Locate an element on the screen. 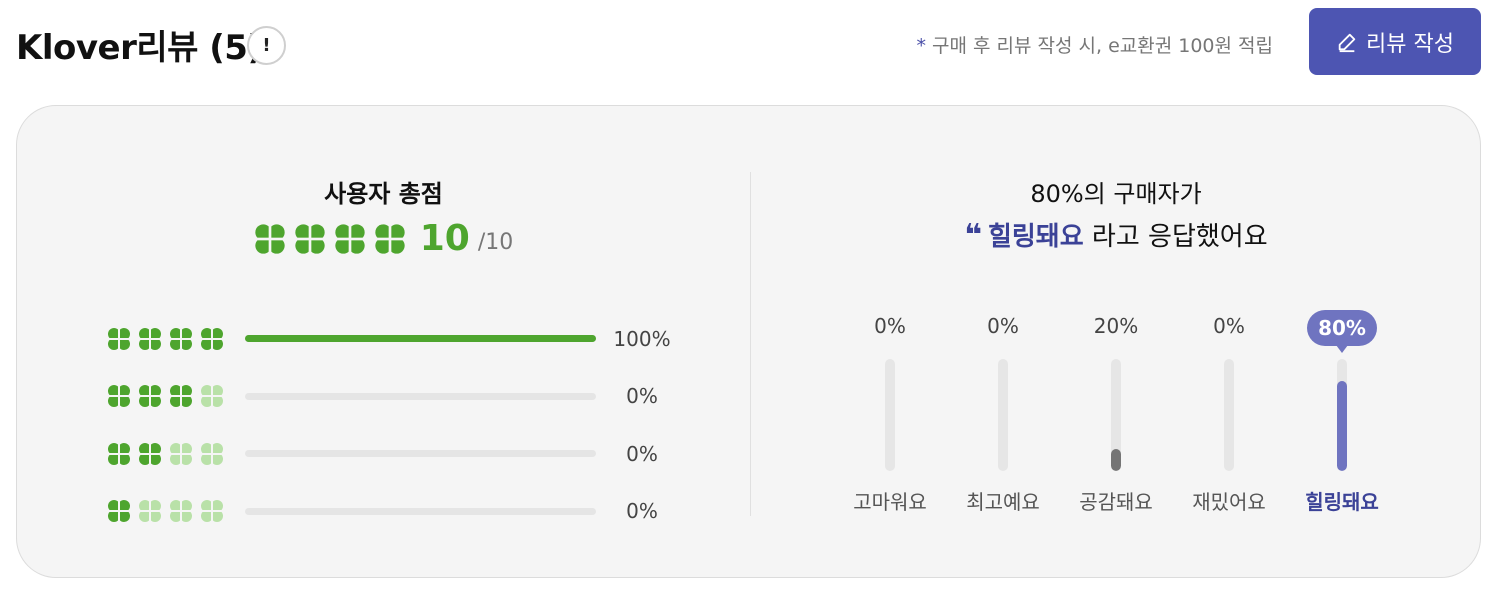 The height and width of the screenshot is (590, 1498). emotion-label: 힐링돼요 is located at coordinates (1342, 502).